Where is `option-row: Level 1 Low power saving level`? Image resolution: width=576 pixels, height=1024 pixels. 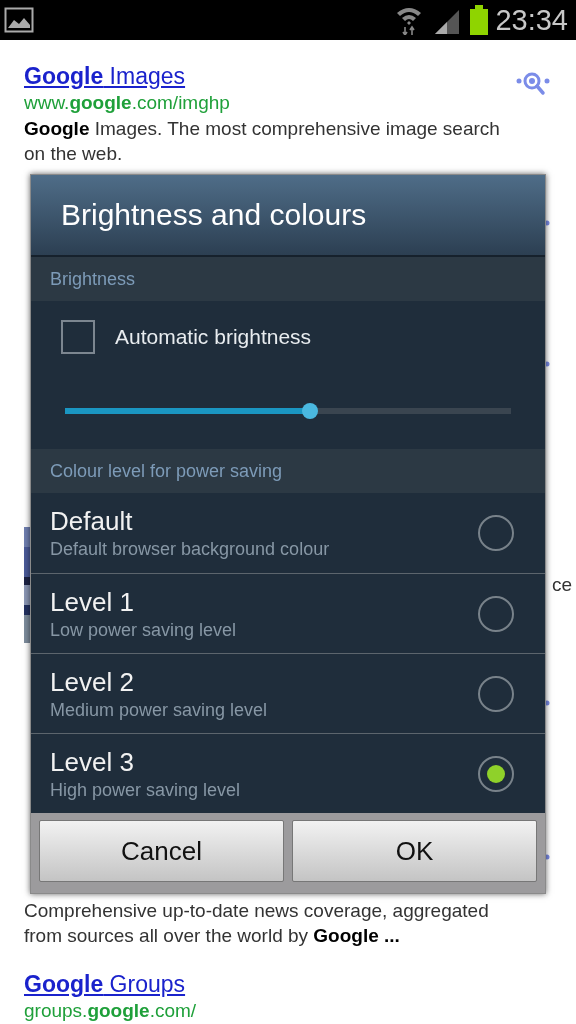
option-row: Level 1 Low power saving level is located at coordinates (288, 613).